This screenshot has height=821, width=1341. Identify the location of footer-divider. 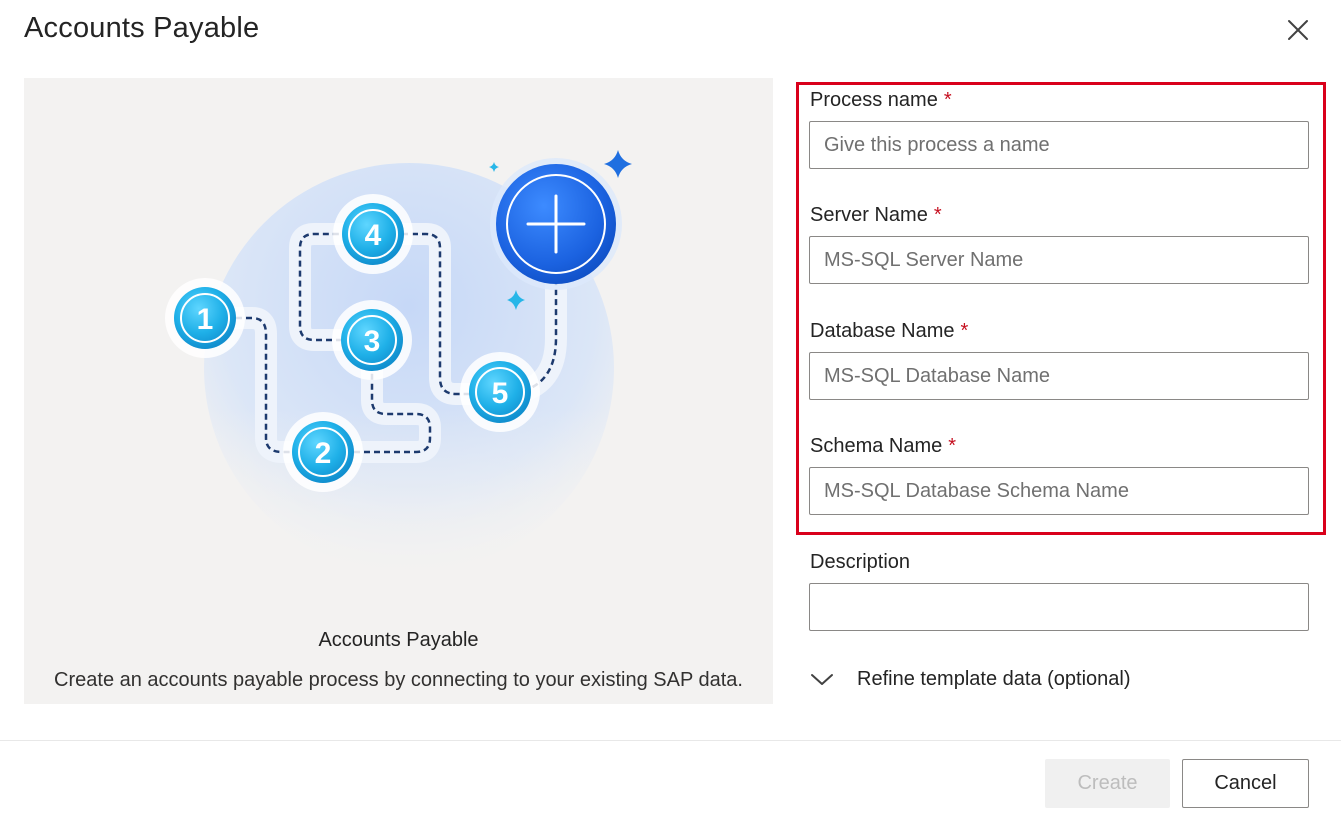
(670, 740).